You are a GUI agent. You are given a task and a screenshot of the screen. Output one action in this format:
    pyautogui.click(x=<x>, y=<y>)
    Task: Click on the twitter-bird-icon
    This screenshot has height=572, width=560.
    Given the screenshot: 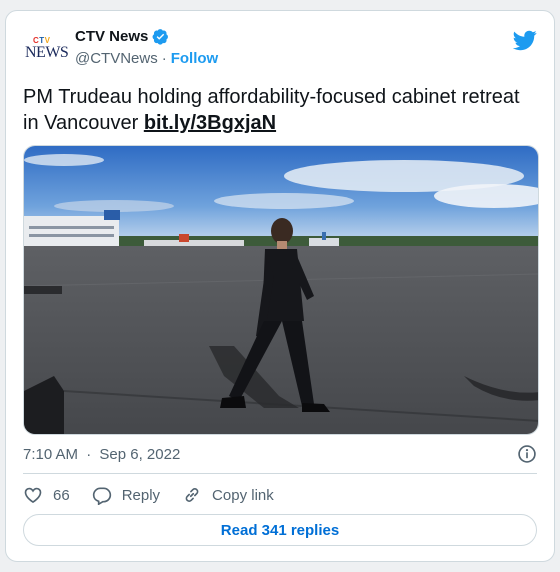 What is the action you would take?
    pyautogui.click(x=525, y=40)
    